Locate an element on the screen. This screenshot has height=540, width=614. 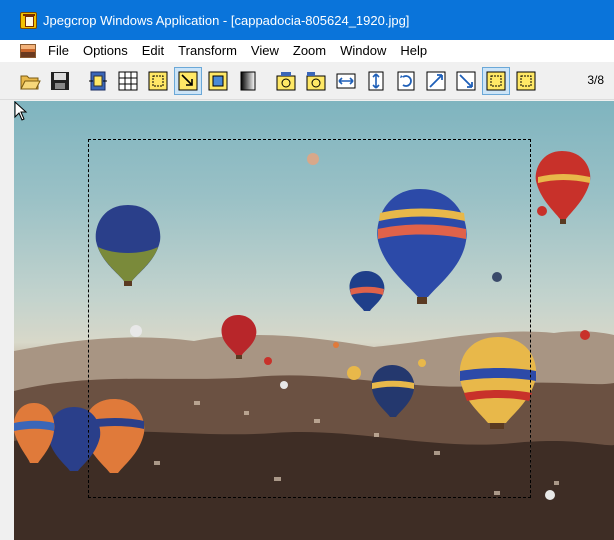
menu-help: Help is located at coordinates (413, 51).